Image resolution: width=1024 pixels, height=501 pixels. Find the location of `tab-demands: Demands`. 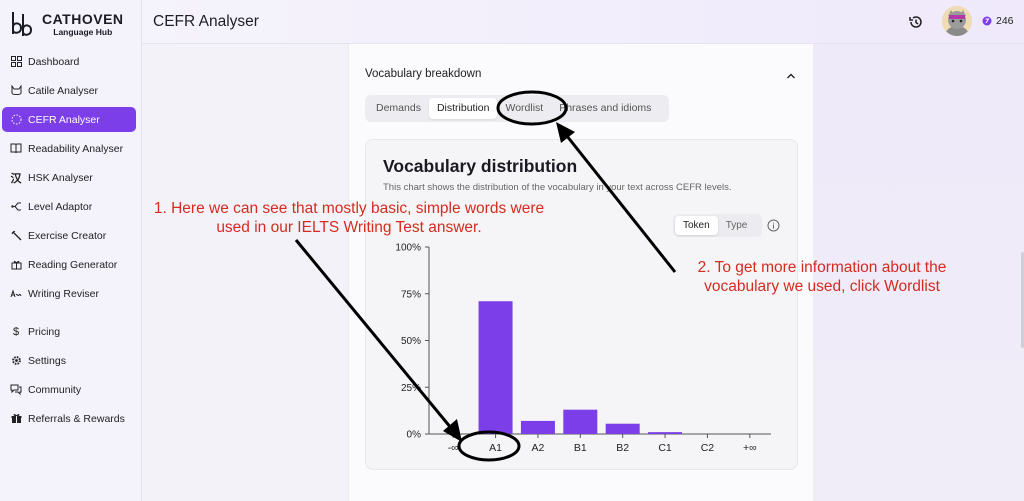

tab-demands: Demands is located at coordinates (398, 108).